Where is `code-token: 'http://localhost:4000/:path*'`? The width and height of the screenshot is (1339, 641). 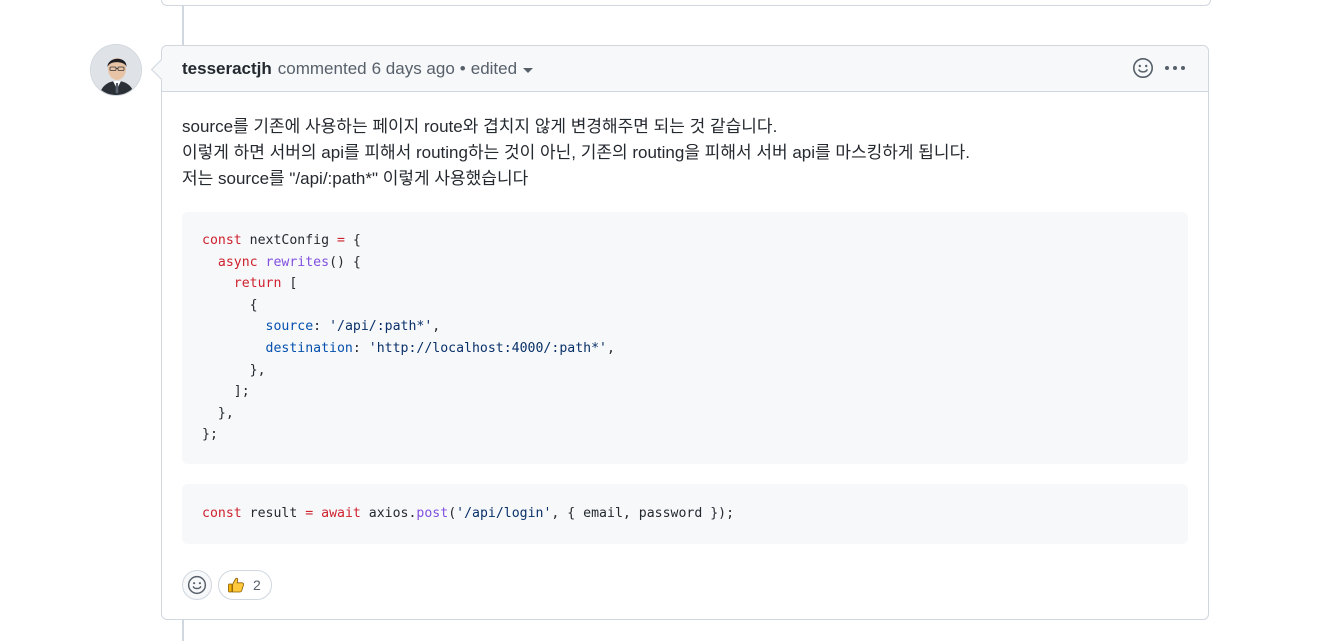 code-token: 'http://localhost:4000/:path*' is located at coordinates (487, 348).